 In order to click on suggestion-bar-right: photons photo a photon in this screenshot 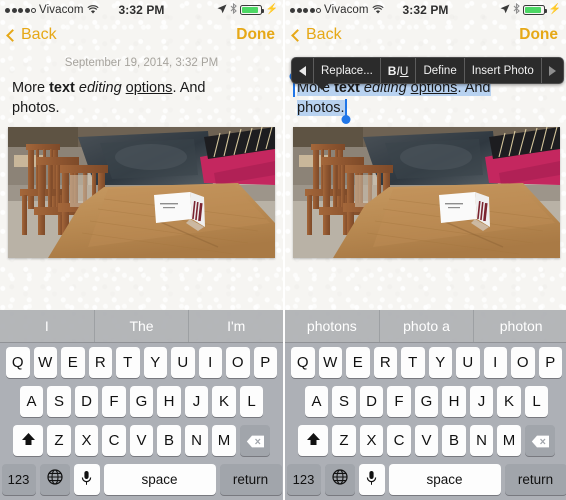, I will do `click(425, 326)`.